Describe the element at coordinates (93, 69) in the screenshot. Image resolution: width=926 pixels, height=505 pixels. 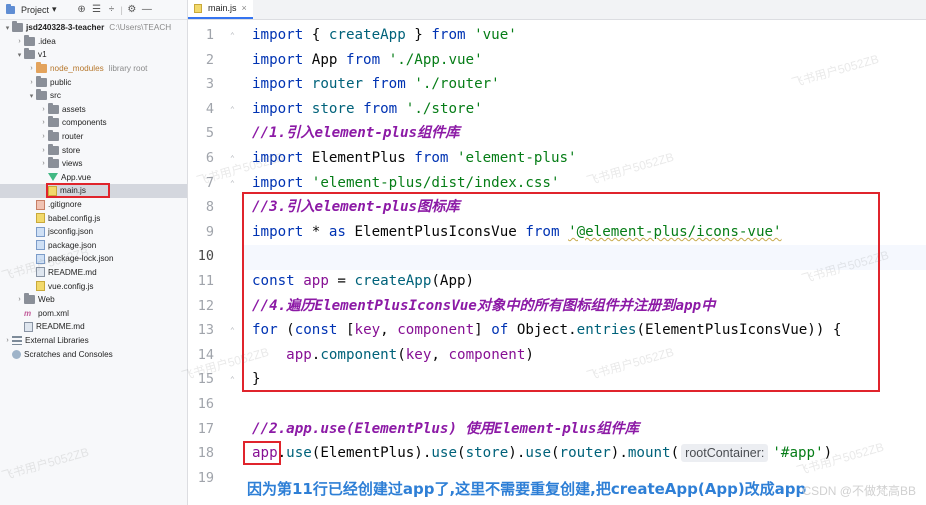
I see `tree-item: › node_modules library root` at that location.